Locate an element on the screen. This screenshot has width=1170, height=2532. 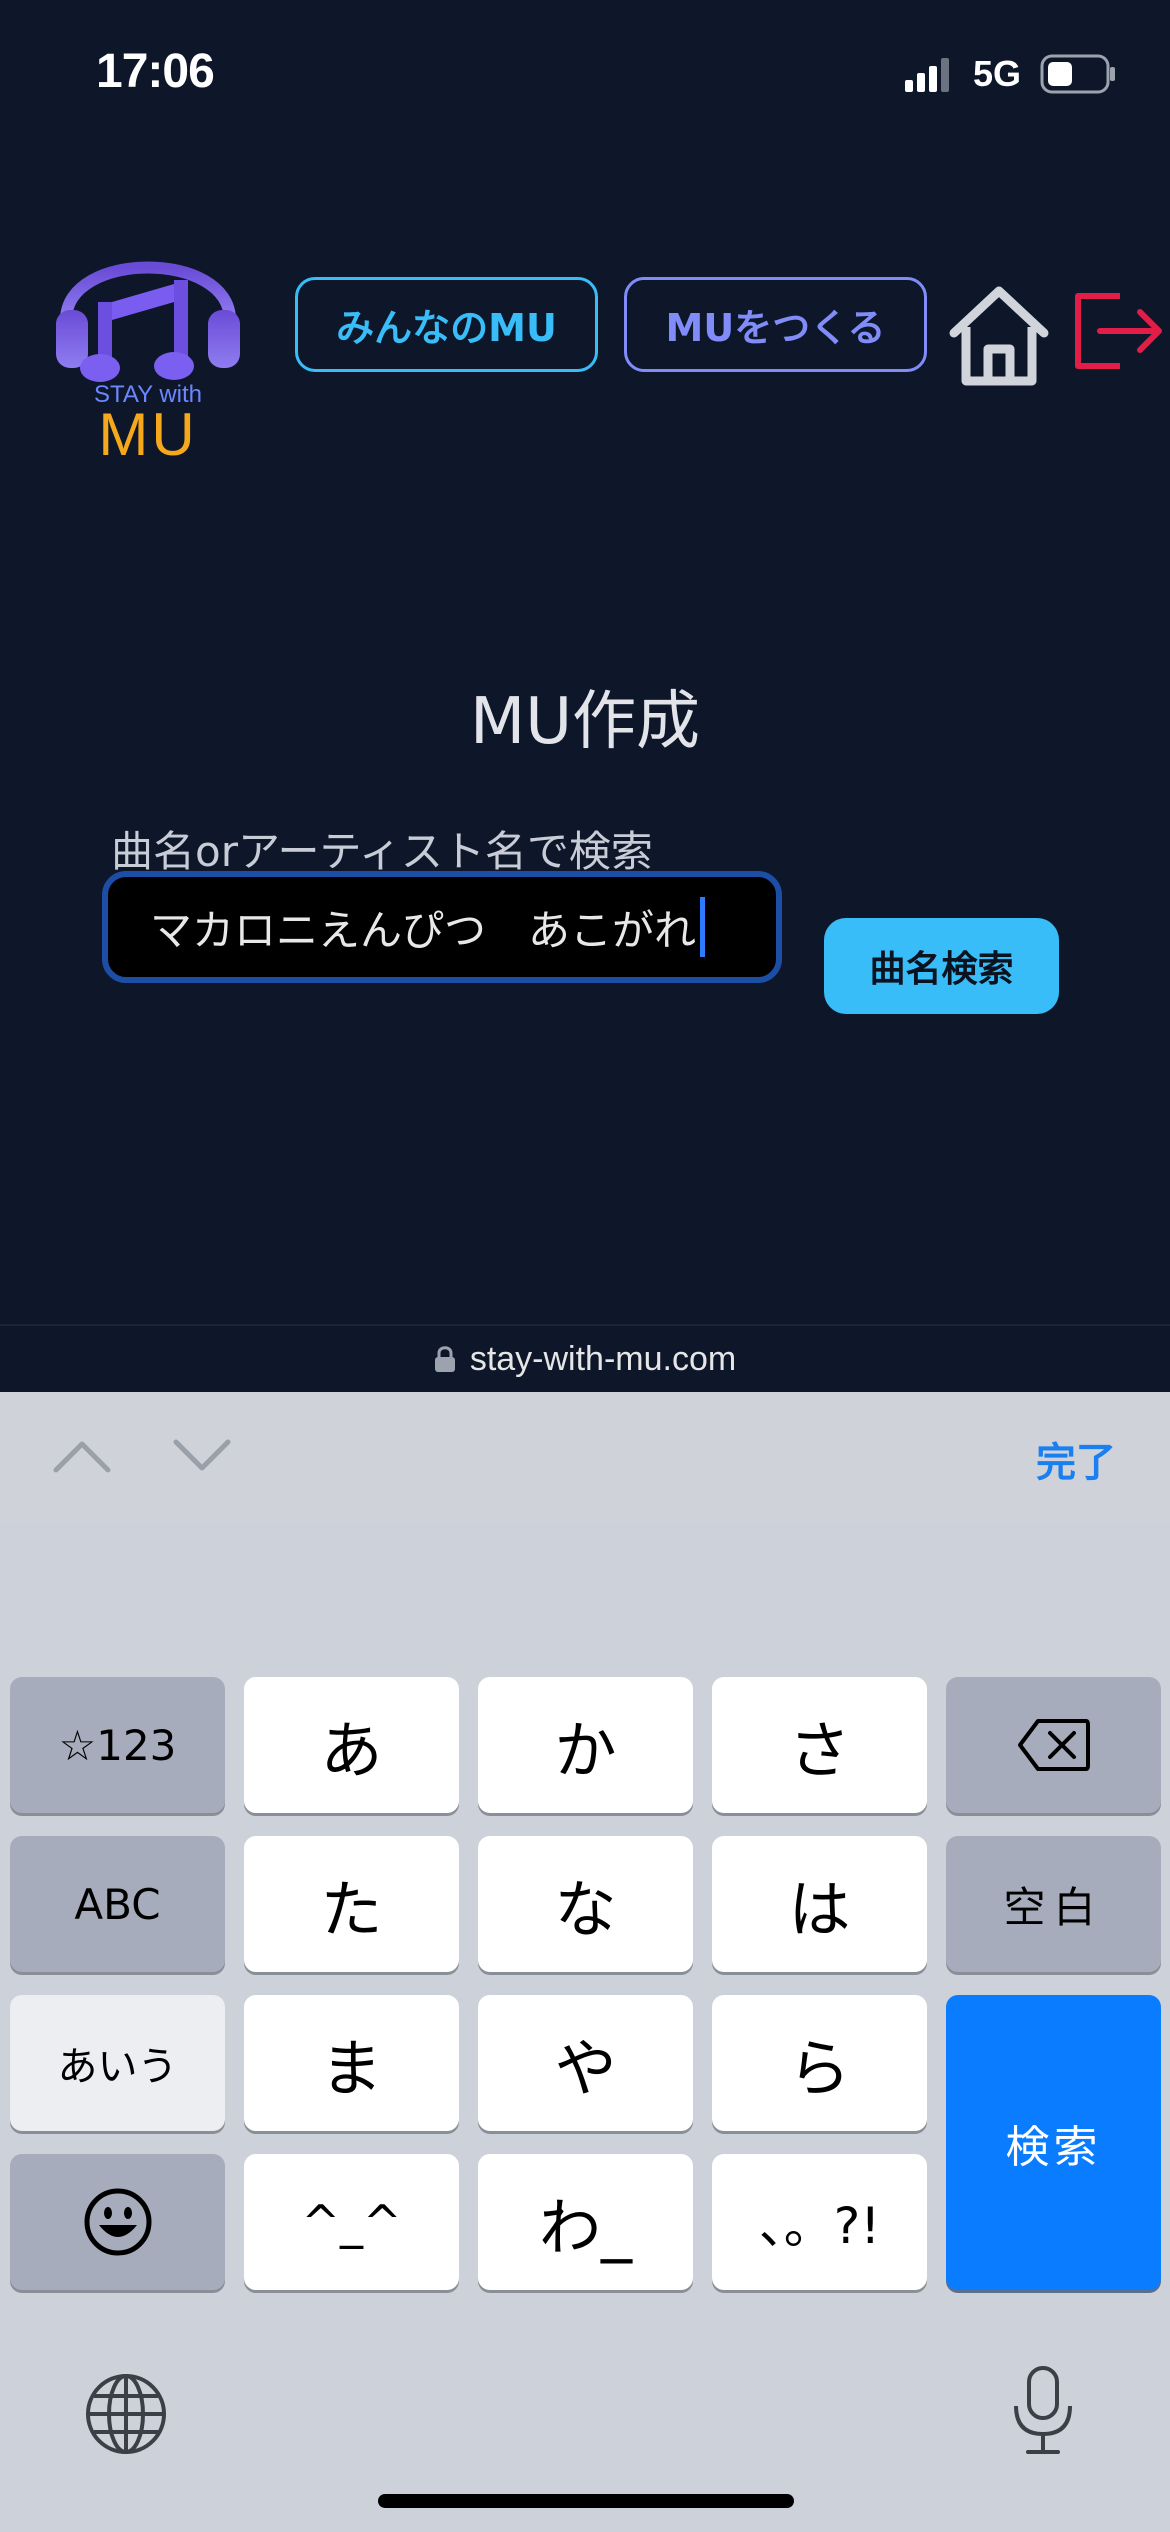
page-title: MU作成 is located at coordinates (585, 722).